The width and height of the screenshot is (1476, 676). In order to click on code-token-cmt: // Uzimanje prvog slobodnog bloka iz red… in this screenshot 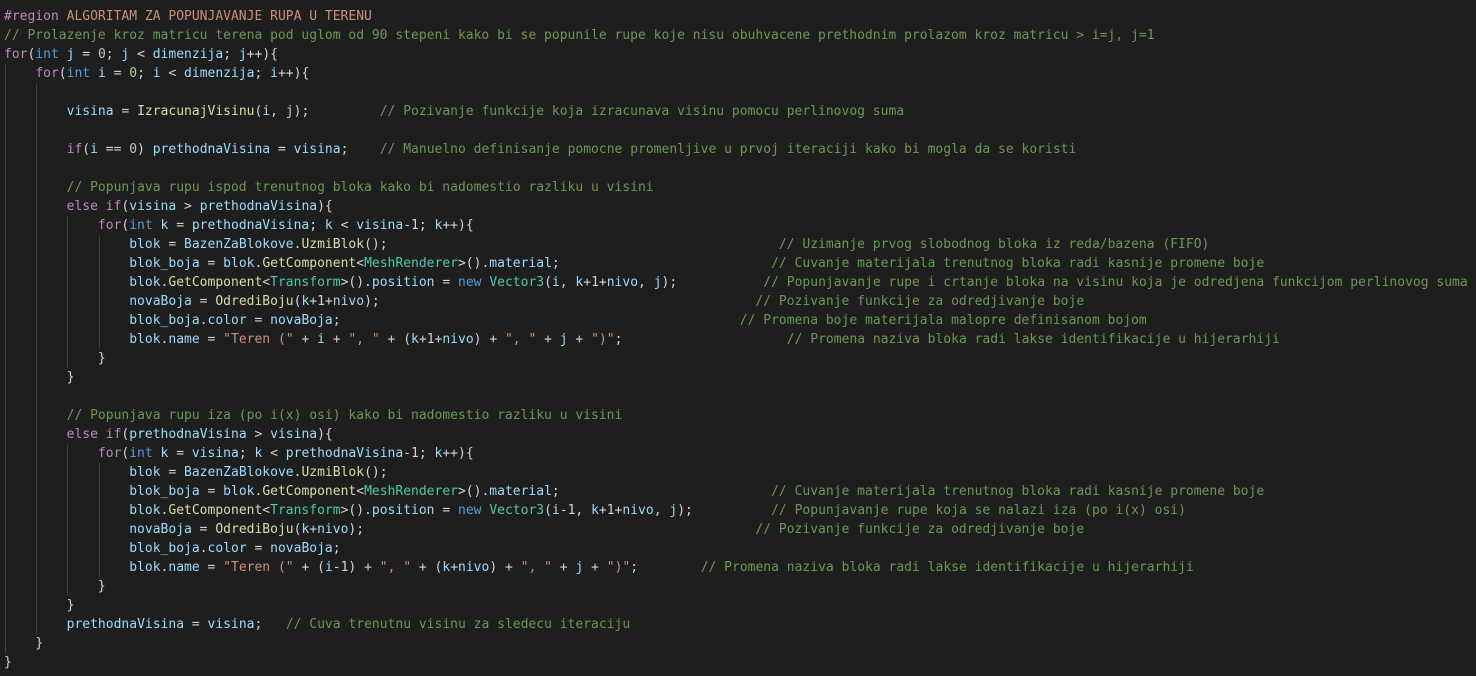, I will do `click(994, 244)`.